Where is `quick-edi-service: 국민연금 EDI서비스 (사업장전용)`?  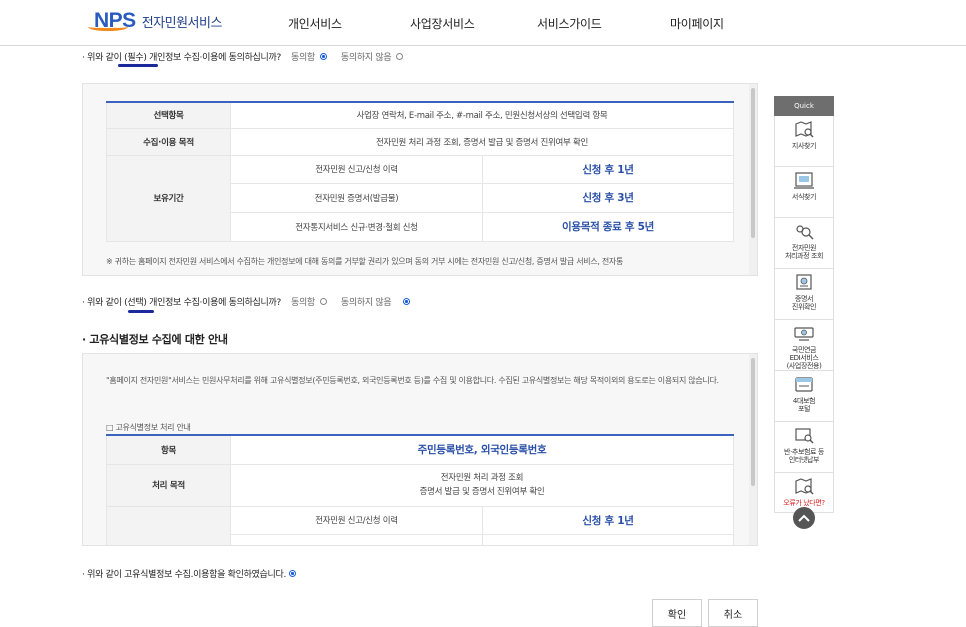 quick-edi-service: 국민연금 EDI서비스 (사업장전용) is located at coordinates (804, 345).